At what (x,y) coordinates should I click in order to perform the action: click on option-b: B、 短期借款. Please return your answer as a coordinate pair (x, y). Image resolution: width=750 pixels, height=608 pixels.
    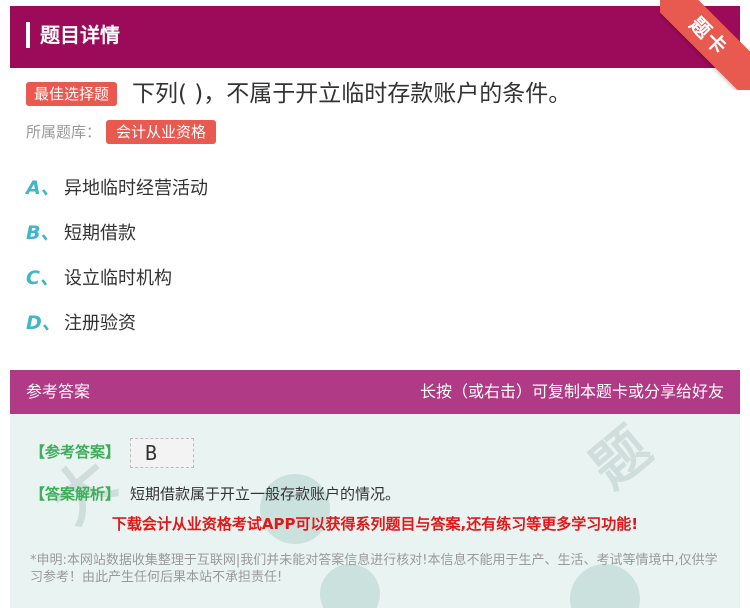
    Looking at the image, I should click on (81, 233).